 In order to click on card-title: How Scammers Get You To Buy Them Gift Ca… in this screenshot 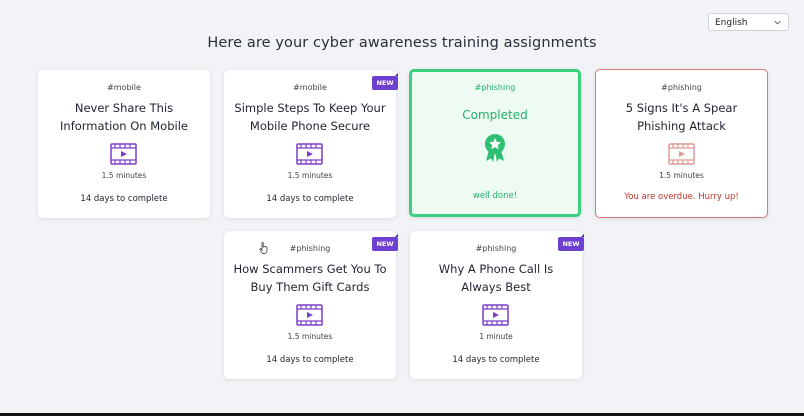, I will do `click(310, 278)`.